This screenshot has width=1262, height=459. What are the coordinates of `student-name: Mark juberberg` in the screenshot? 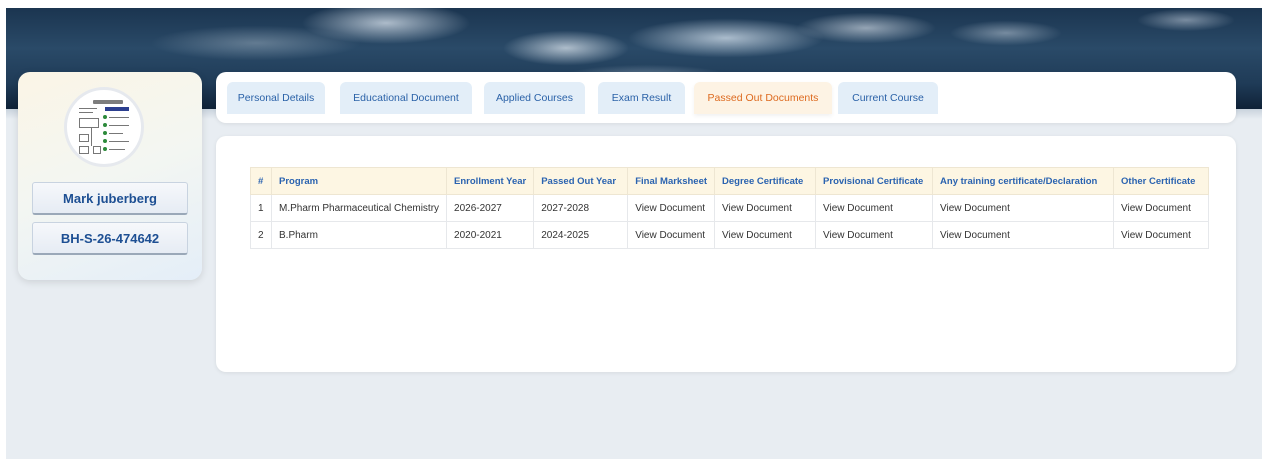 It's located at (110, 198).